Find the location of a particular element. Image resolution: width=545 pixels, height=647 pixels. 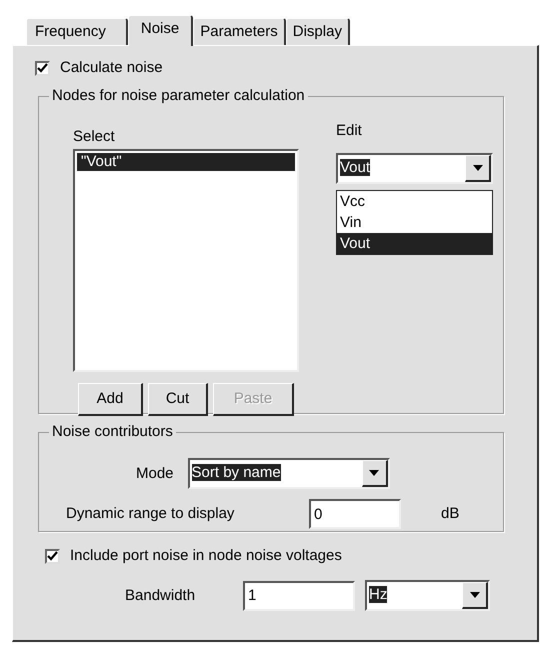

mode-label: Mode is located at coordinates (155, 474).